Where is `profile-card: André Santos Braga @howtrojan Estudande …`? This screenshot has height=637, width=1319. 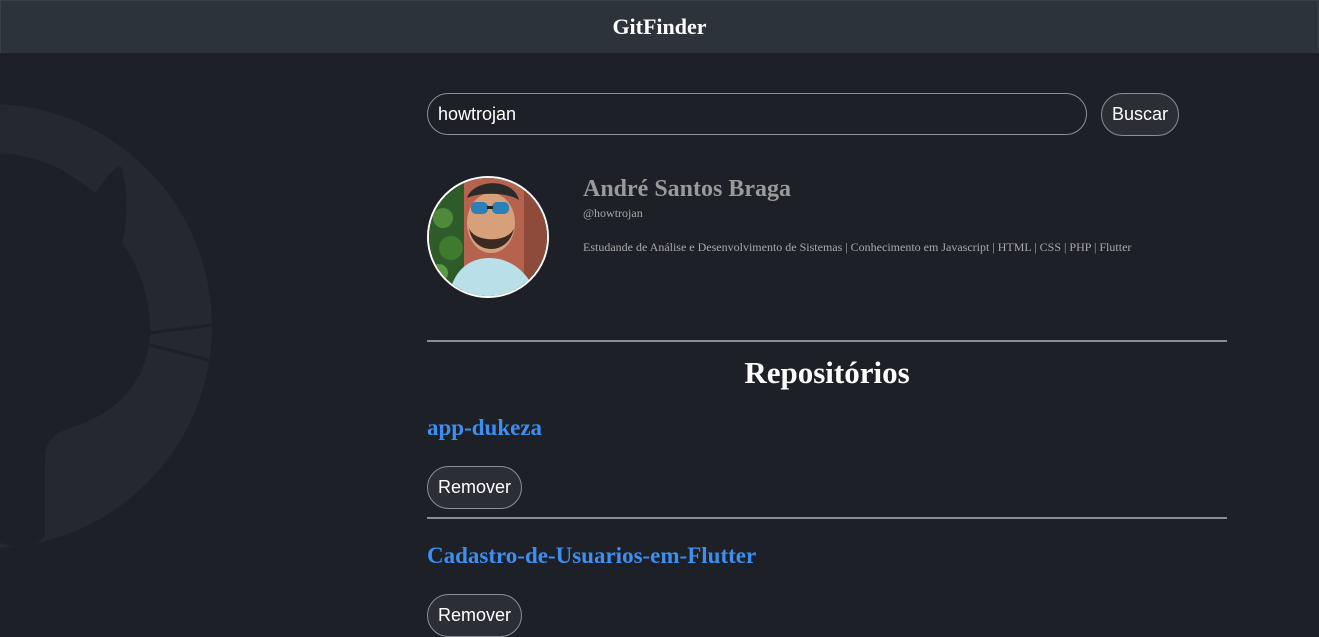 profile-card: André Santos Braga @howtrojan Estudande … is located at coordinates (827, 238).